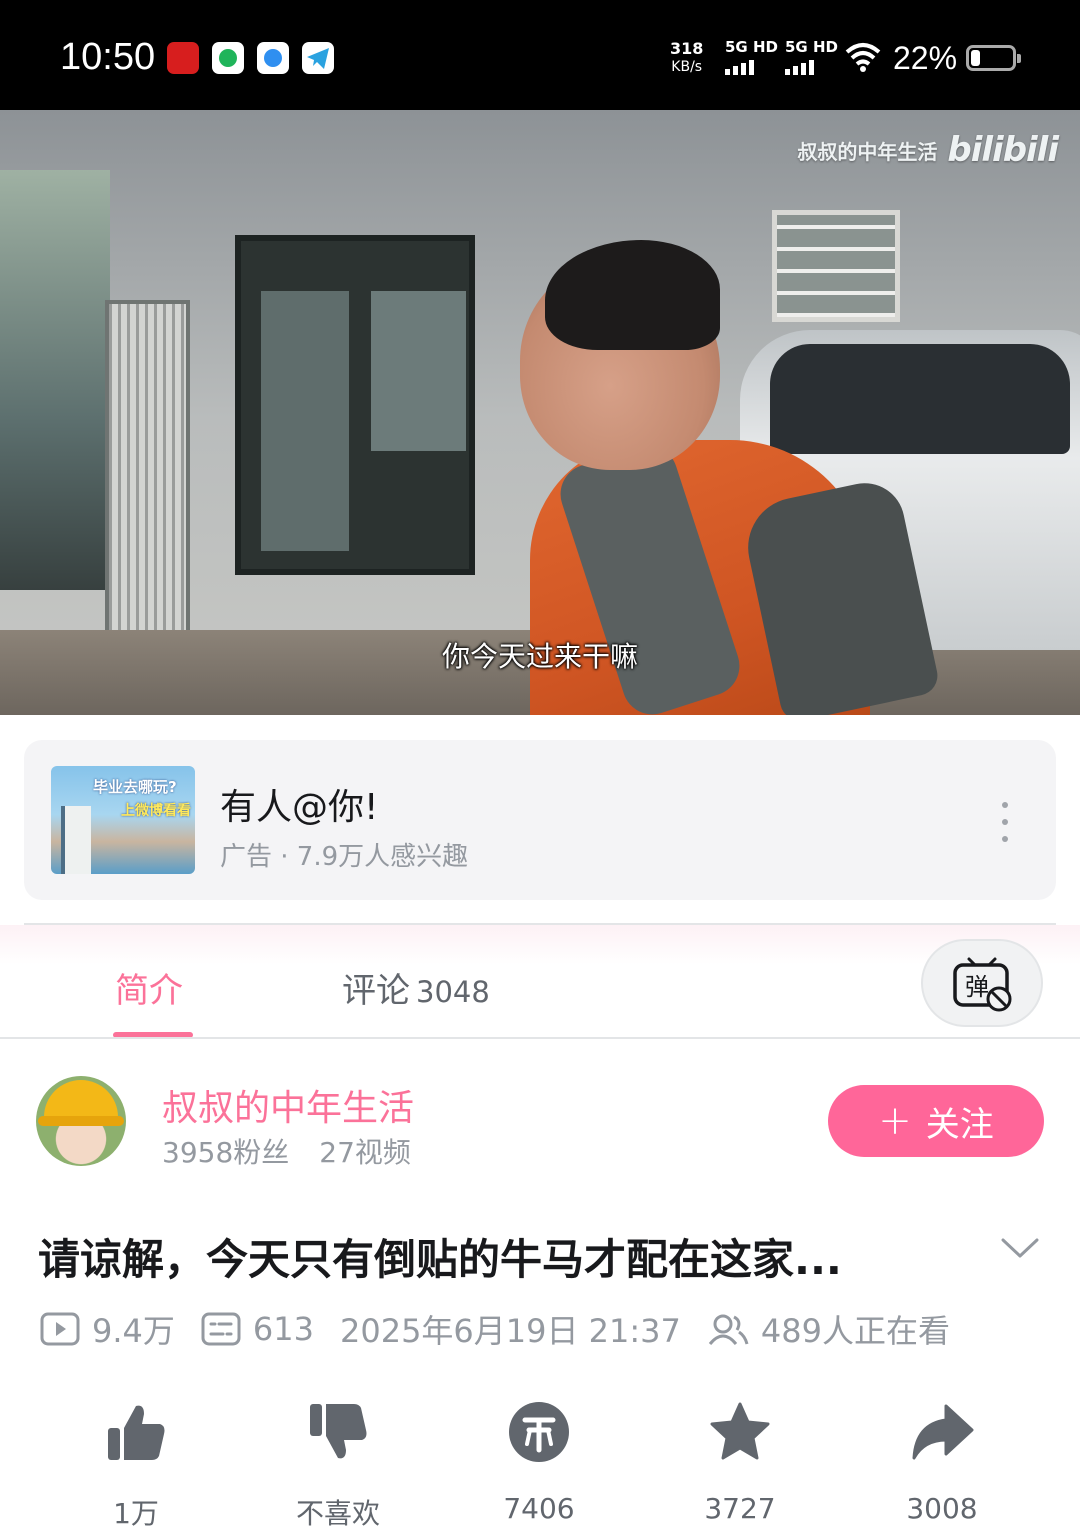 Image resolution: width=1080 pixels, height=1540 pixels. I want to click on signal-sim1-icon: 5G HD, so click(751, 56).